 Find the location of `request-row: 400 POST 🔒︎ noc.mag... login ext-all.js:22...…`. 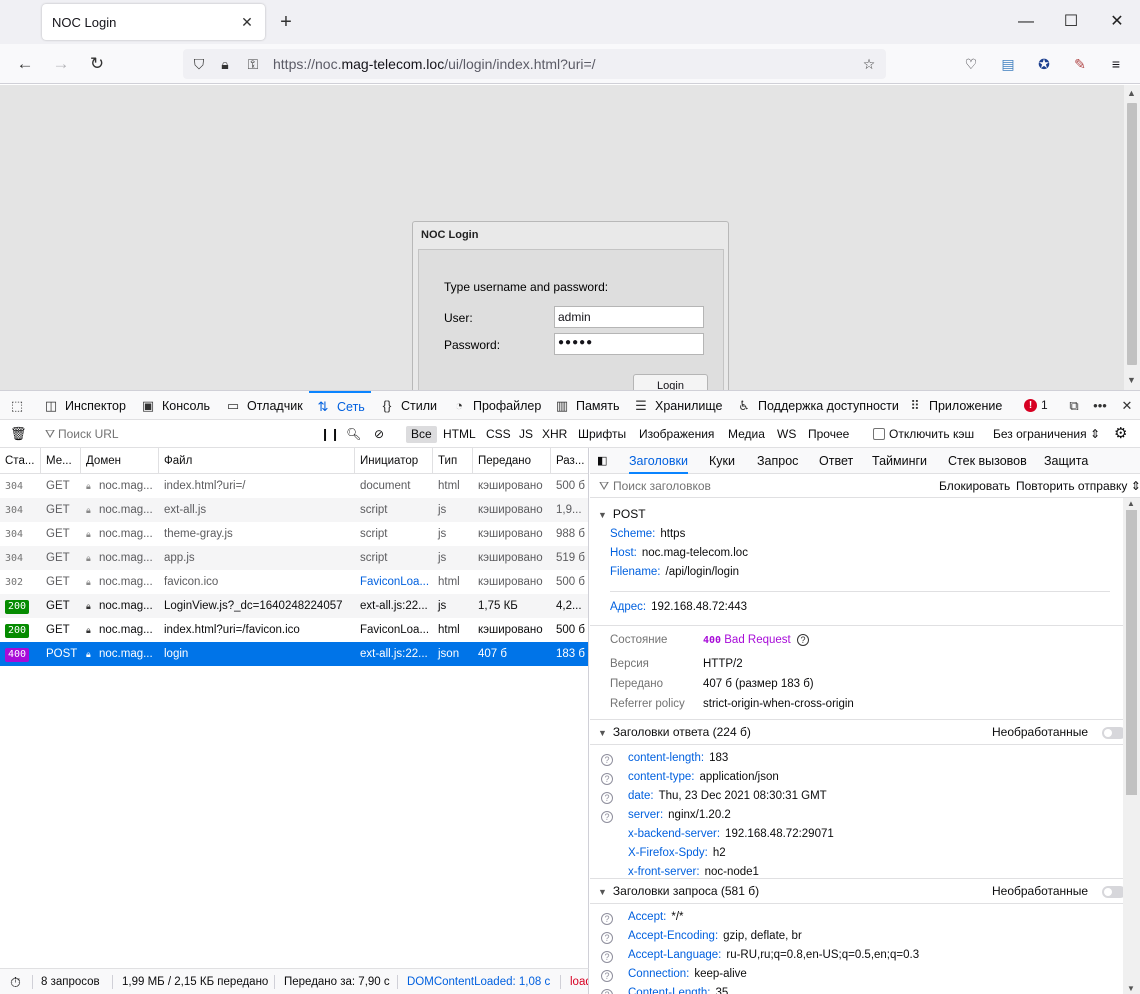

request-row: 400 POST 🔒︎ noc.mag... login ext-all.js:22...… is located at coordinates (294, 654).